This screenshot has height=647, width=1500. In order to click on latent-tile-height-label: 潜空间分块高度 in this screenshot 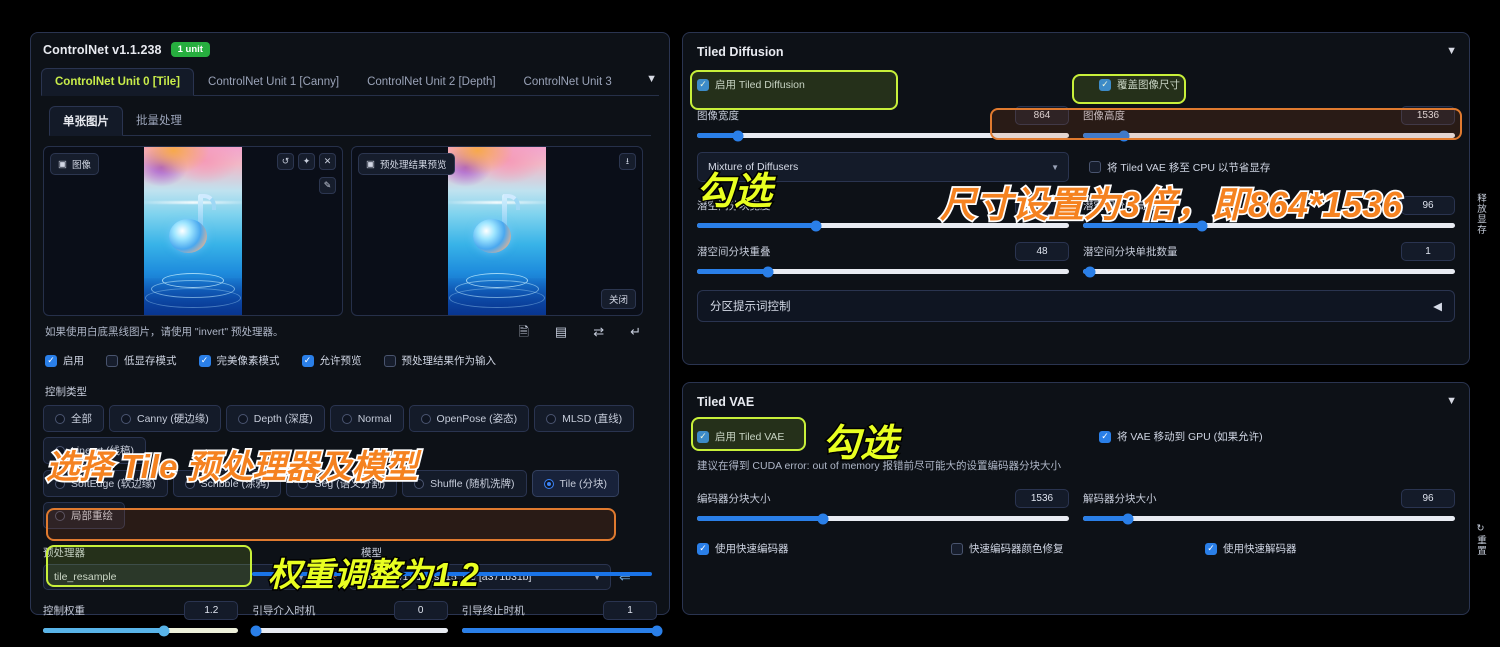, I will do `click(1120, 206)`.